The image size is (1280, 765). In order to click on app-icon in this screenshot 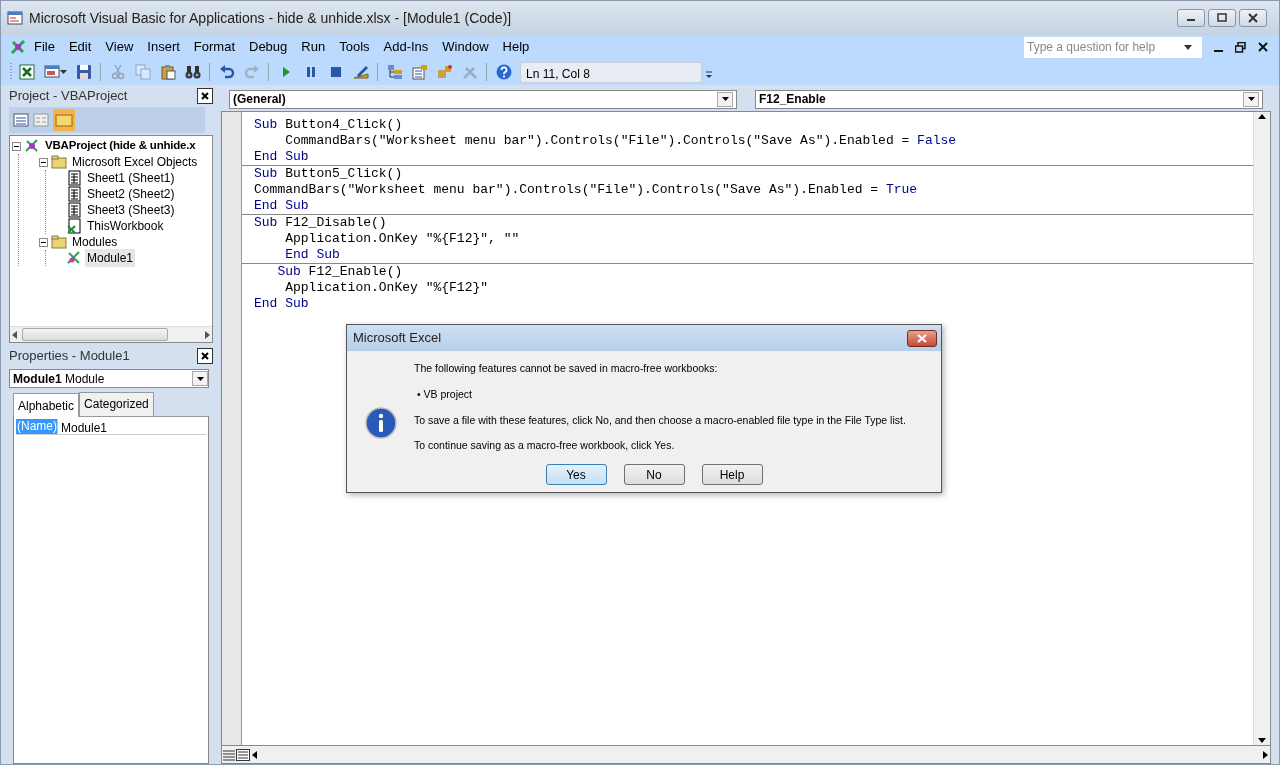, I will do `click(15, 18)`.